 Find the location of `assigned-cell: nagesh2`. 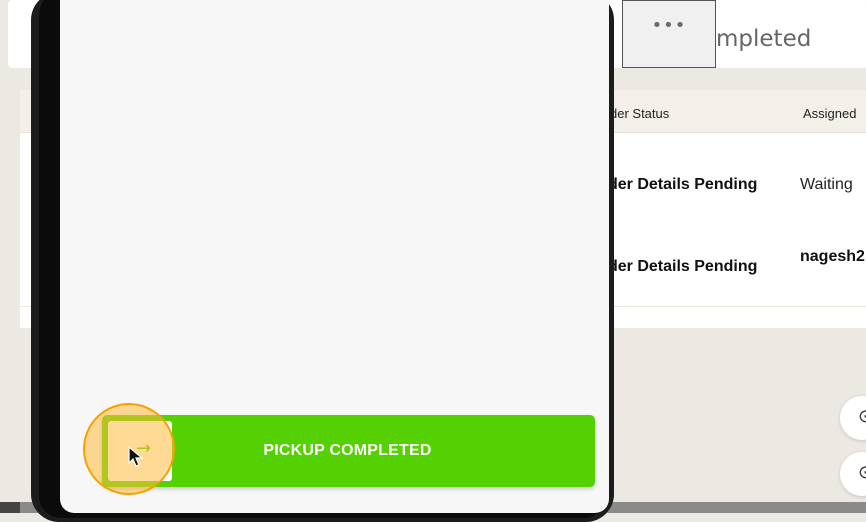

assigned-cell: nagesh2 is located at coordinates (832, 256).